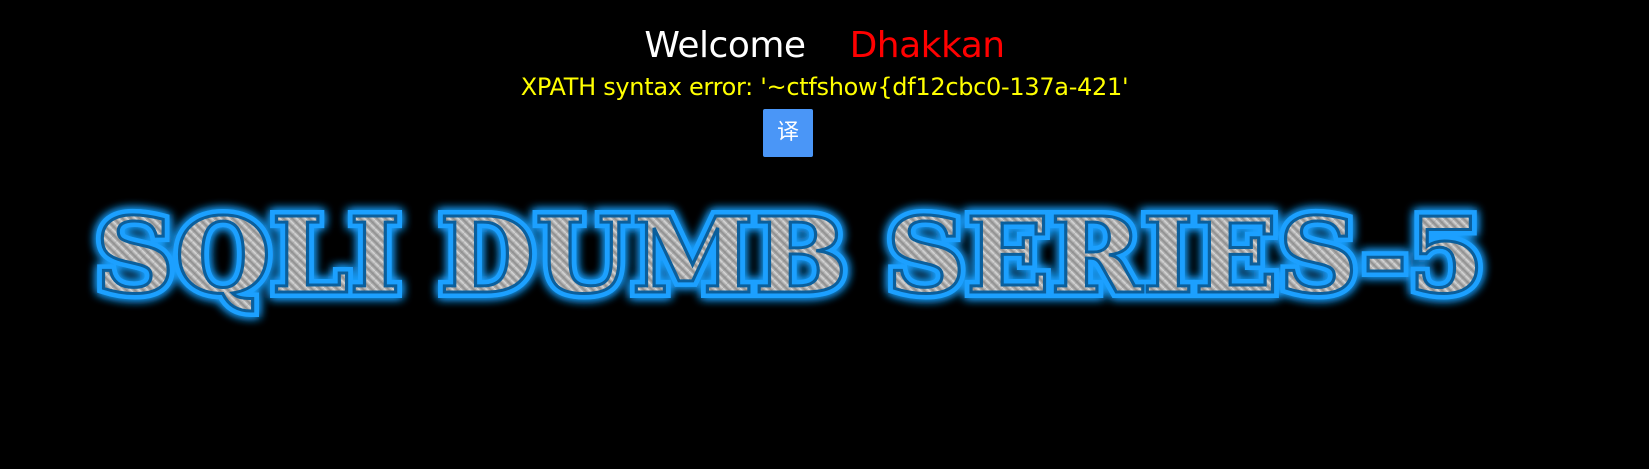 This screenshot has width=1649, height=469. What do you see at coordinates (788, 133) in the screenshot?
I see `translate-button: 译` at bounding box center [788, 133].